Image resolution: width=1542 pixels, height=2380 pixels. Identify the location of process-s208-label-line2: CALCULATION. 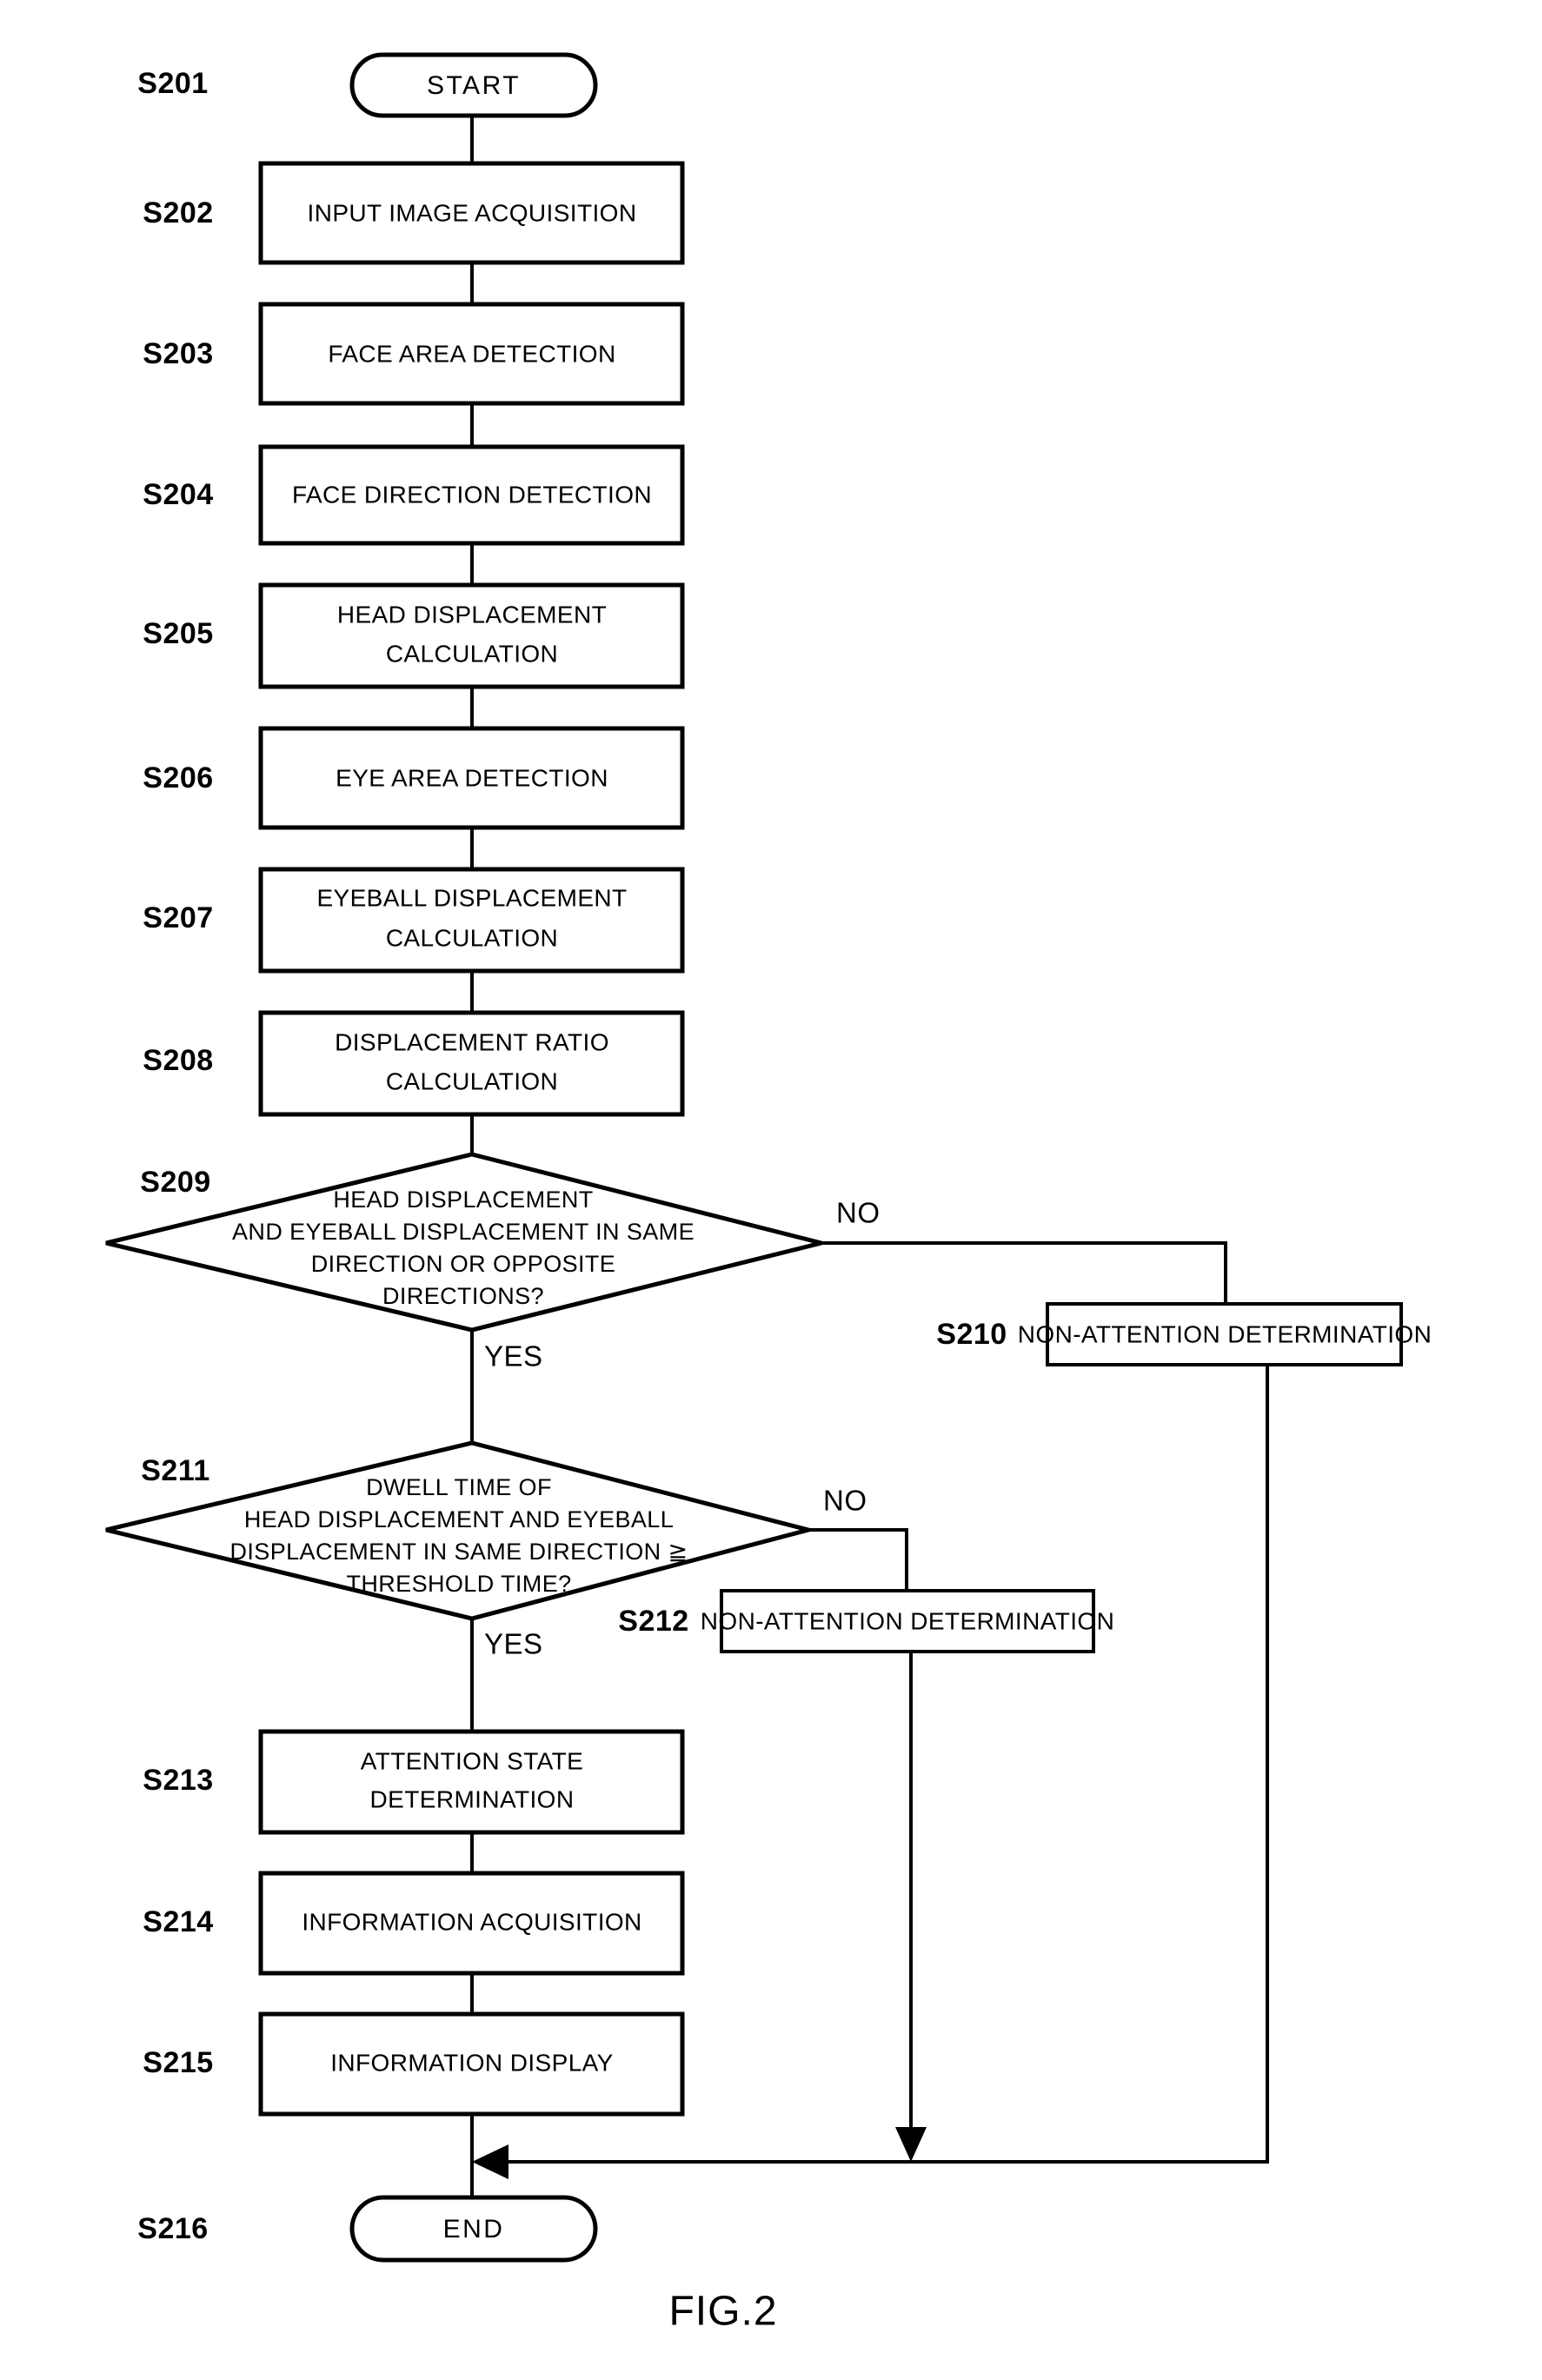
(472, 1080).